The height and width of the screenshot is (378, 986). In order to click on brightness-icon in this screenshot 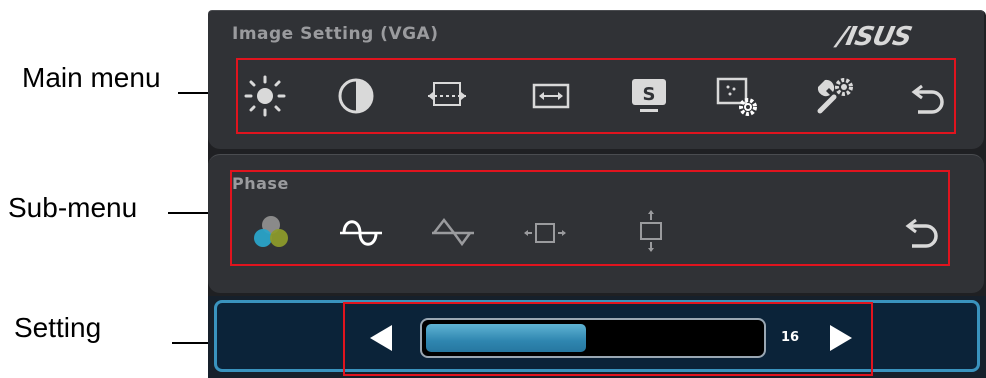, I will do `click(265, 96)`.